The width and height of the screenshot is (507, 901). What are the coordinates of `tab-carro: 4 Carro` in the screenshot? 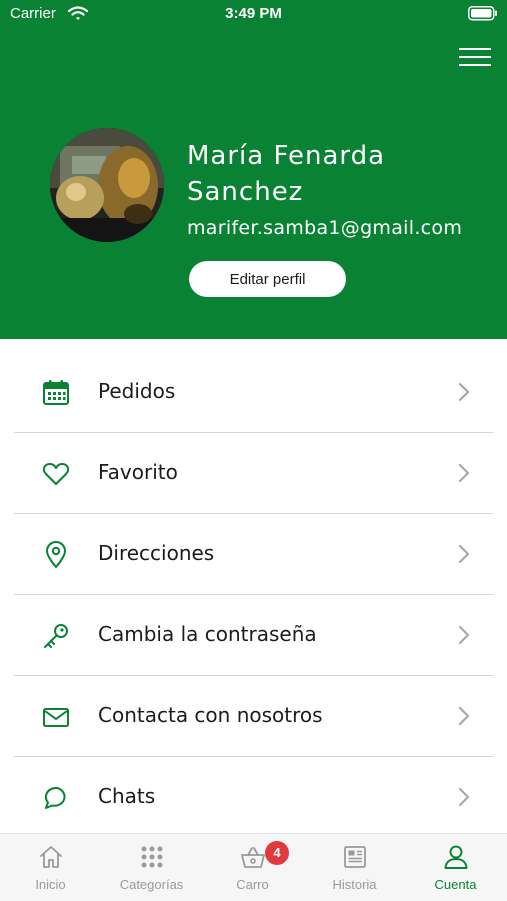 It's located at (252, 867).